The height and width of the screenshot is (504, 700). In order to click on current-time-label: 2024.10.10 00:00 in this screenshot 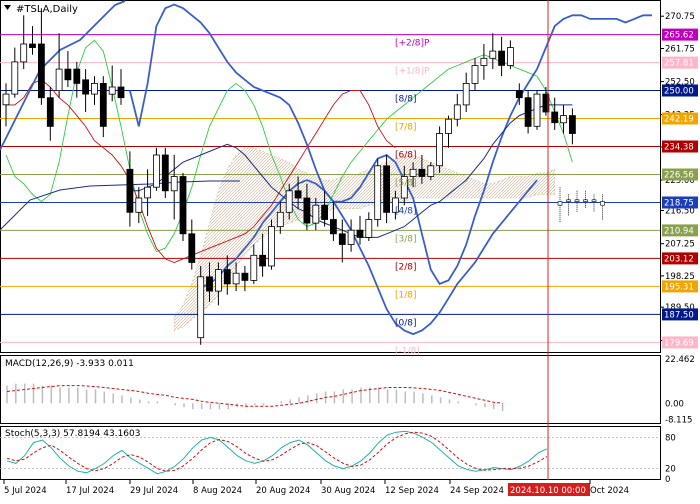, I will do `click(548, 491)`.